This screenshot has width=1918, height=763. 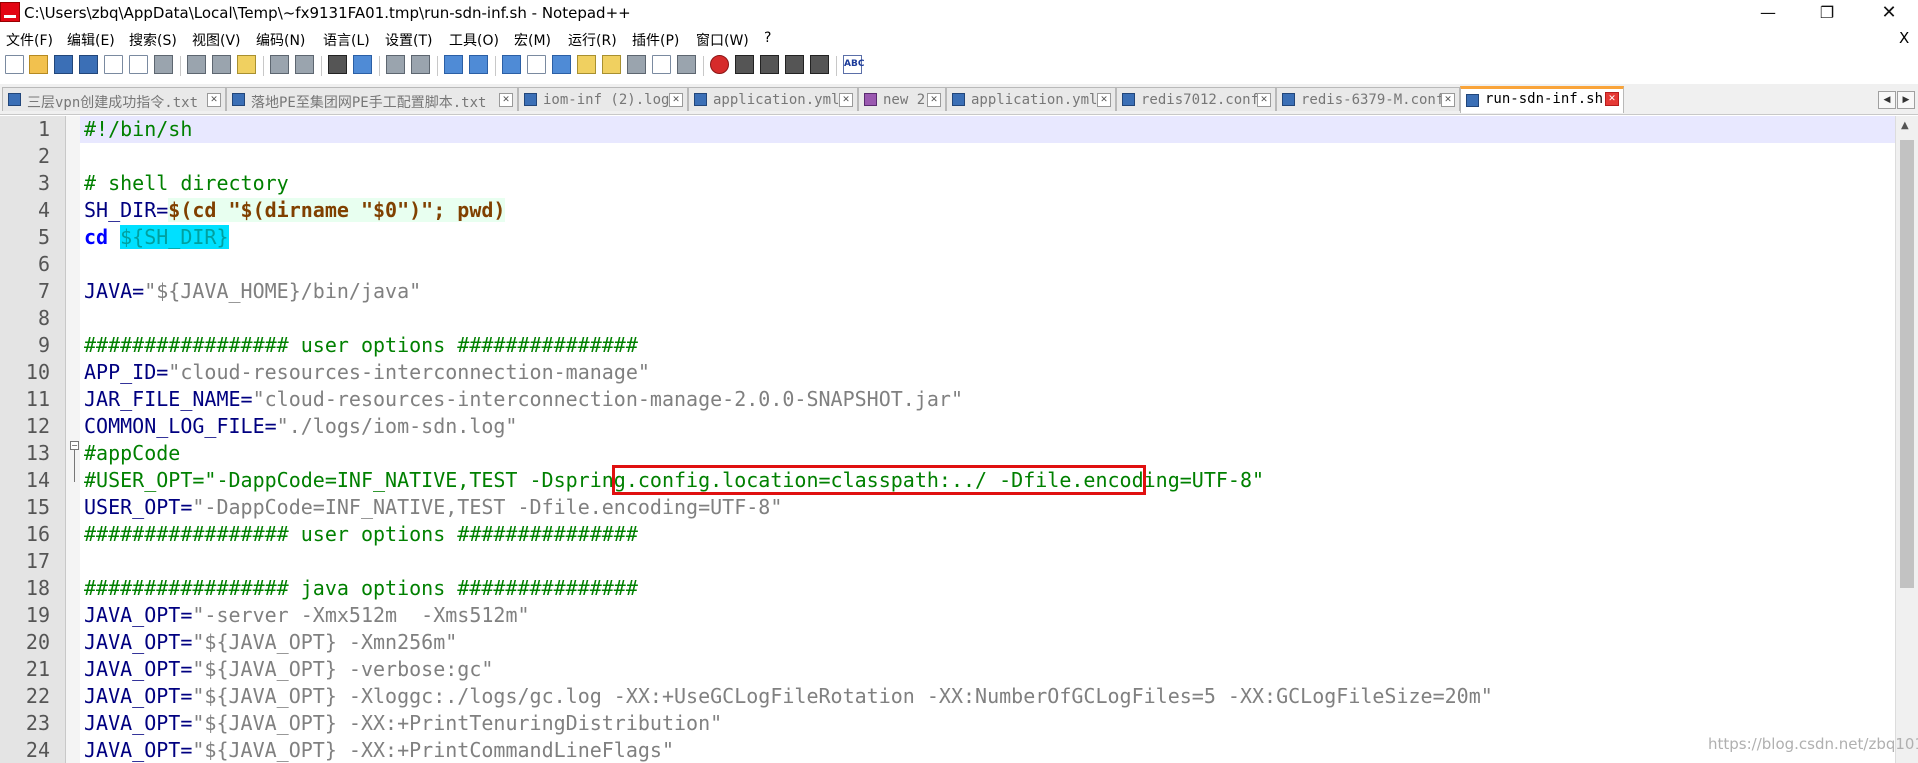 I want to click on line-number: 16, so click(x=37, y=534).